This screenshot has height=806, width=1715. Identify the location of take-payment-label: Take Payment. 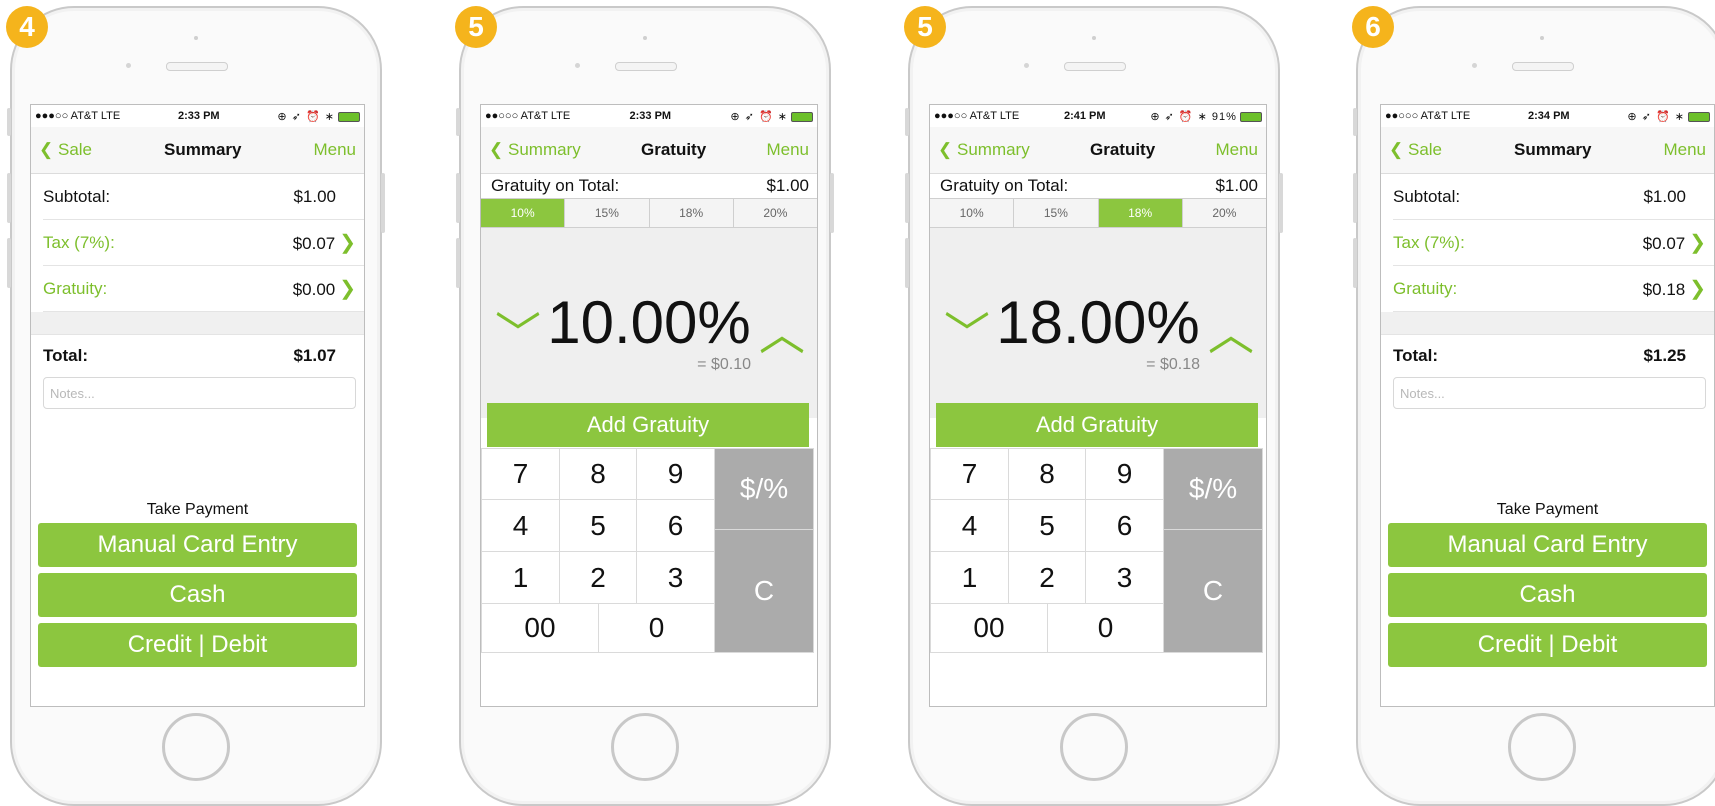
(197, 509).